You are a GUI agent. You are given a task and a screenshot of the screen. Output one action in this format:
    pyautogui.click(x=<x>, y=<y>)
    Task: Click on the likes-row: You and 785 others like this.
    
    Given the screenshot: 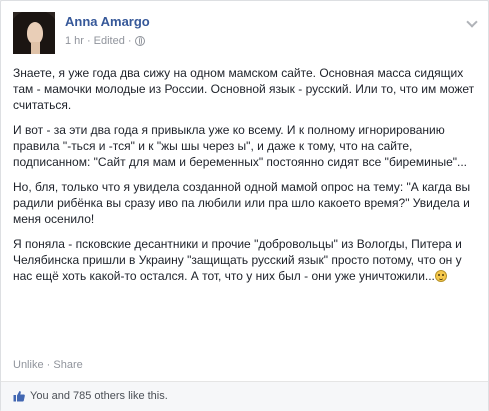 What is the action you would take?
    pyautogui.click(x=90, y=396)
    